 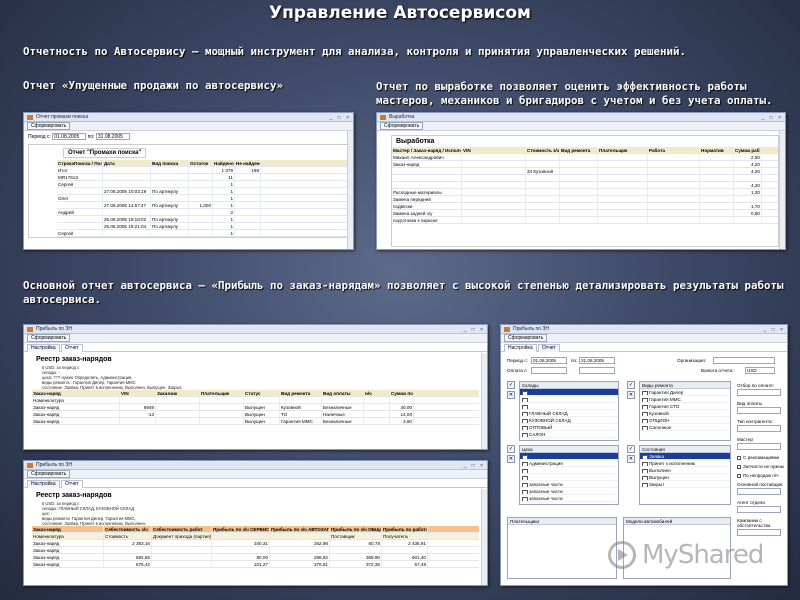 I want to click on table-row: 4,20, so click(x=585, y=185).